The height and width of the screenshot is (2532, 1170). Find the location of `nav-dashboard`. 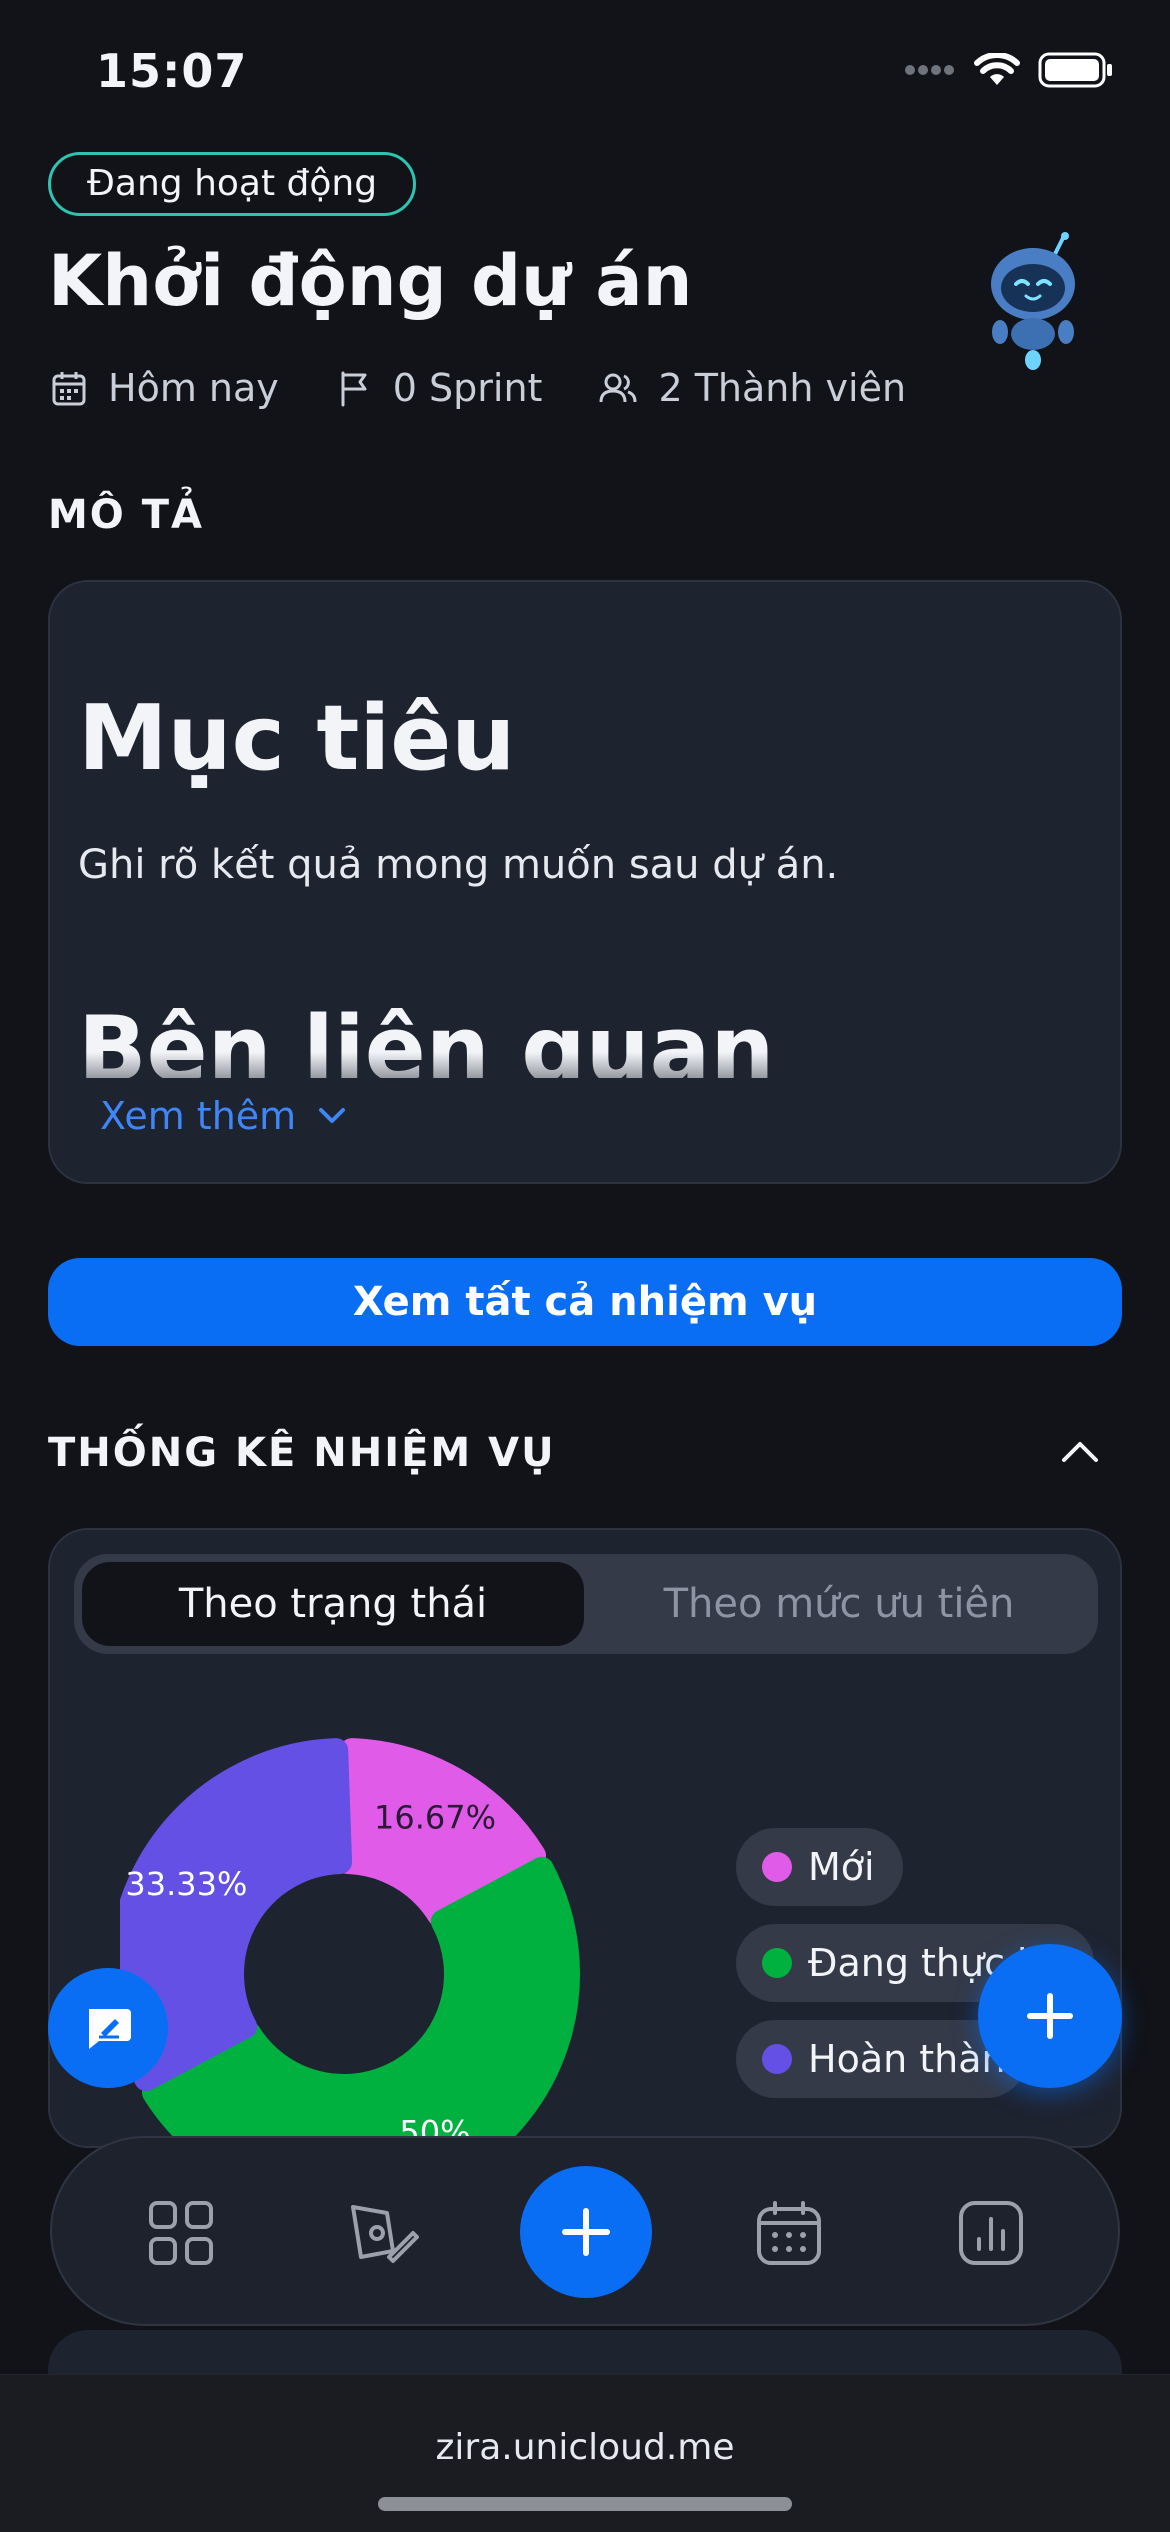

nav-dashboard is located at coordinates (181, 2233).